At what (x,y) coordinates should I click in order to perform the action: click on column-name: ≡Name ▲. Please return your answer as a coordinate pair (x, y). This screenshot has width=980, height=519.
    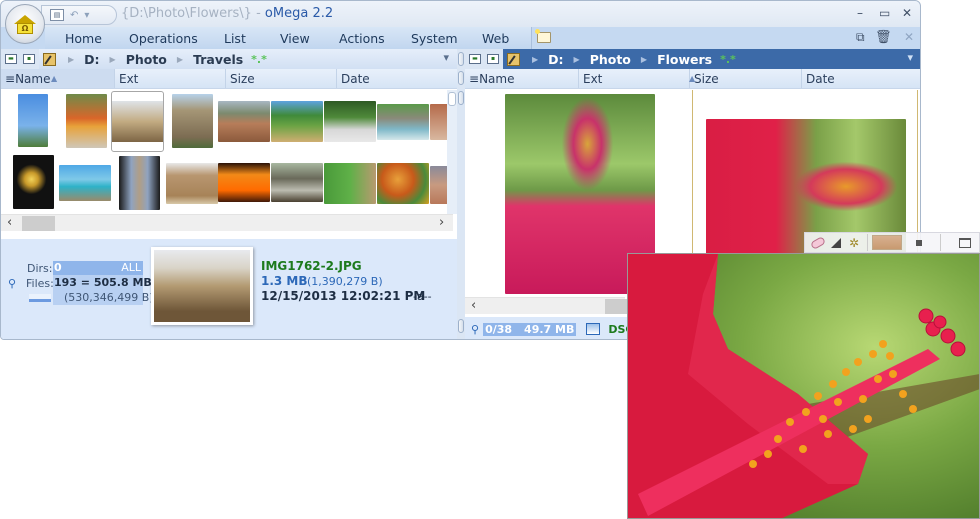
    Looking at the image, I should click on (58, 78).